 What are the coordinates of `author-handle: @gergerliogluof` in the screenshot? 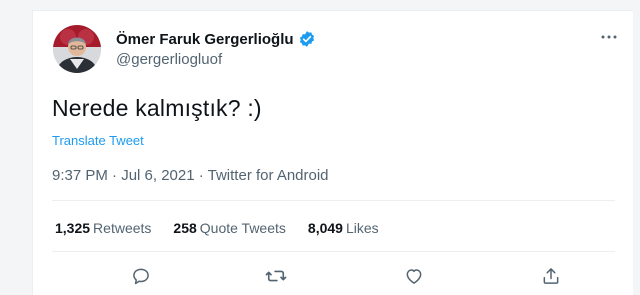 It's located at (169, 59).